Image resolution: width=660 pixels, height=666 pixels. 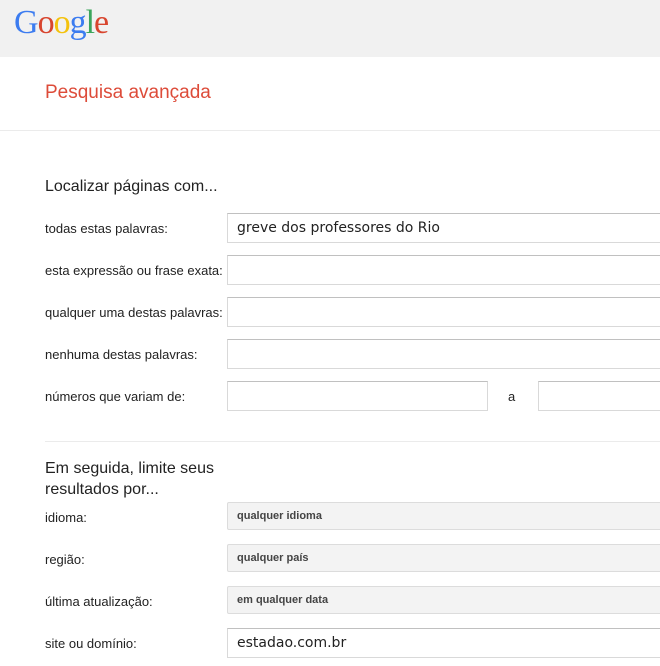 What do you see at coordinates (443, 228) in the screenshot?
I see `all-words-input: greve dos professores do Rio` at bounding box center [443, 228].